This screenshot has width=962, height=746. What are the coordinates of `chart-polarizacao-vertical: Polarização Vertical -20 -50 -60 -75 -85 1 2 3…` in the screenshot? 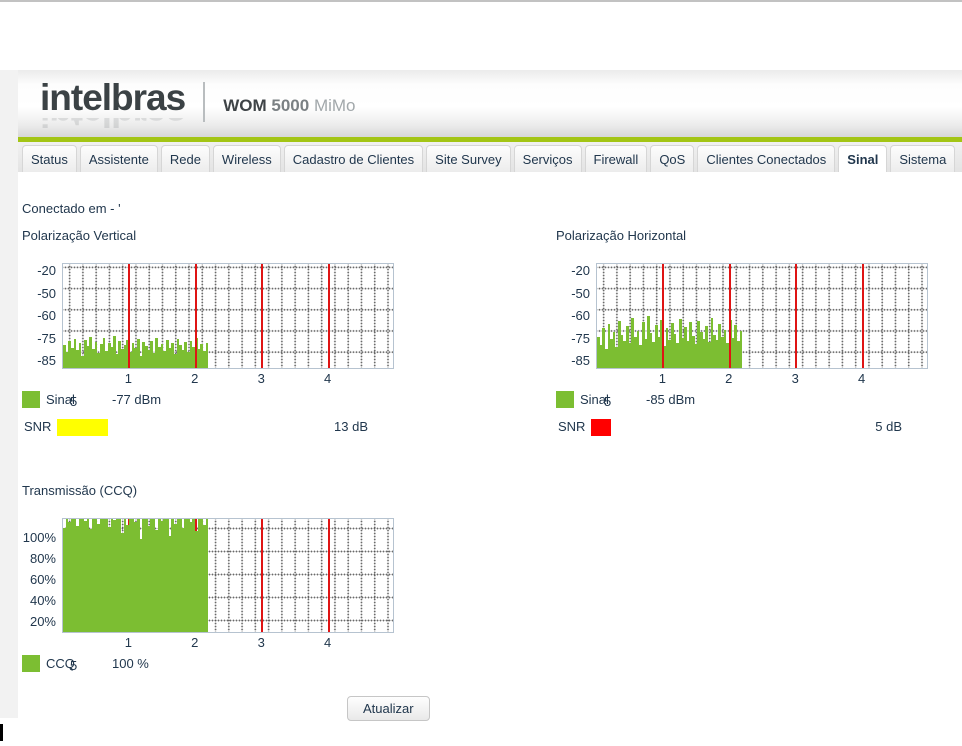 It's located at (210, 332).